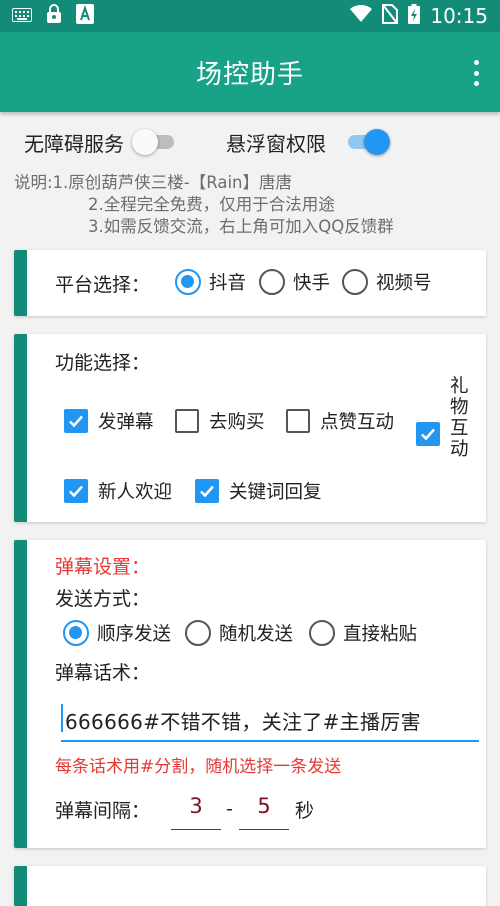 The width and height of the screenshot is (500, 906). What do you see at coordinates (414, 16) in the screenshot?
I see `battery-charging-icon` at bounding box center [414, 16].